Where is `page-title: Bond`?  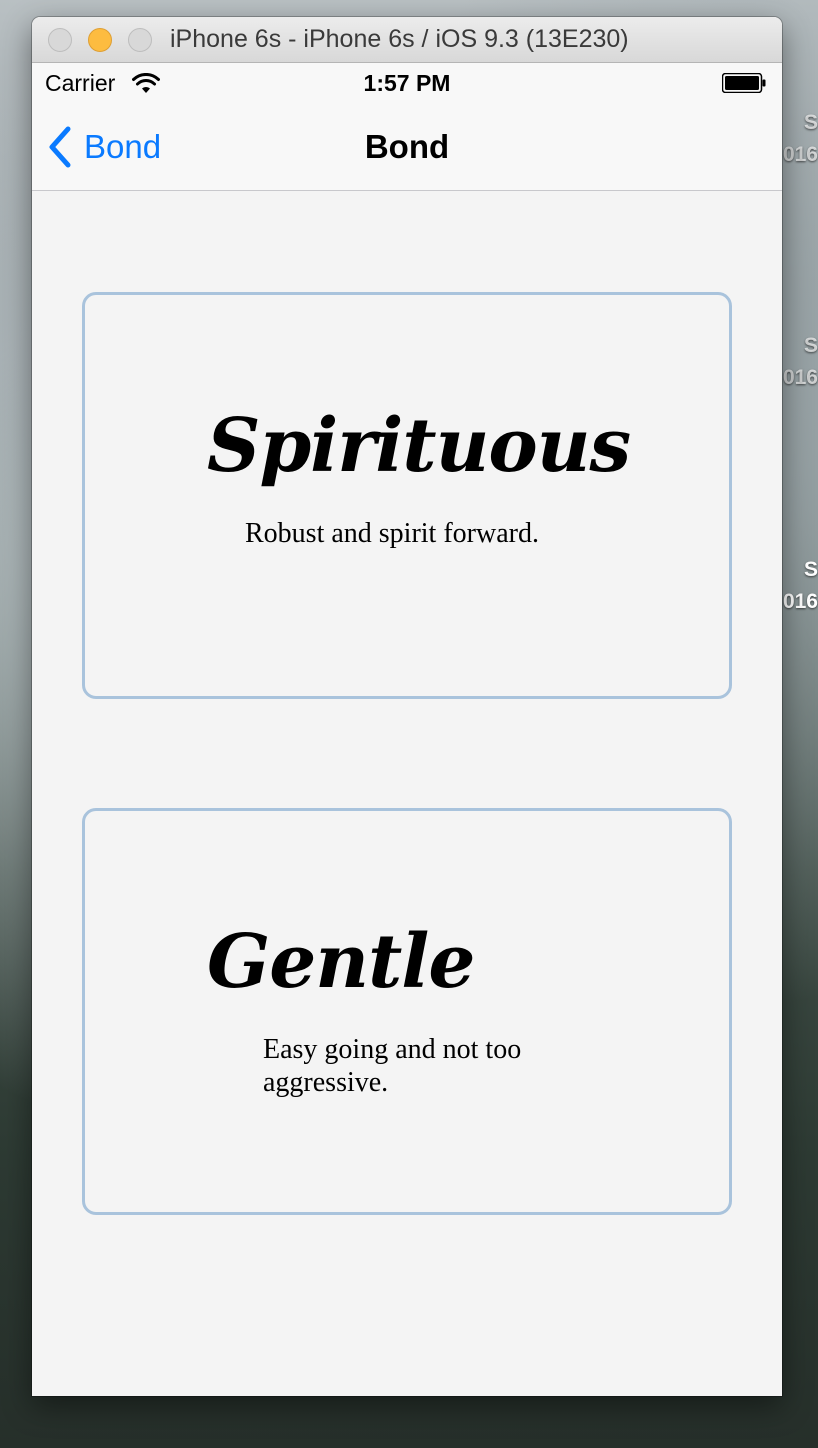 page-title: Bond is located at coordinates (407, 146).